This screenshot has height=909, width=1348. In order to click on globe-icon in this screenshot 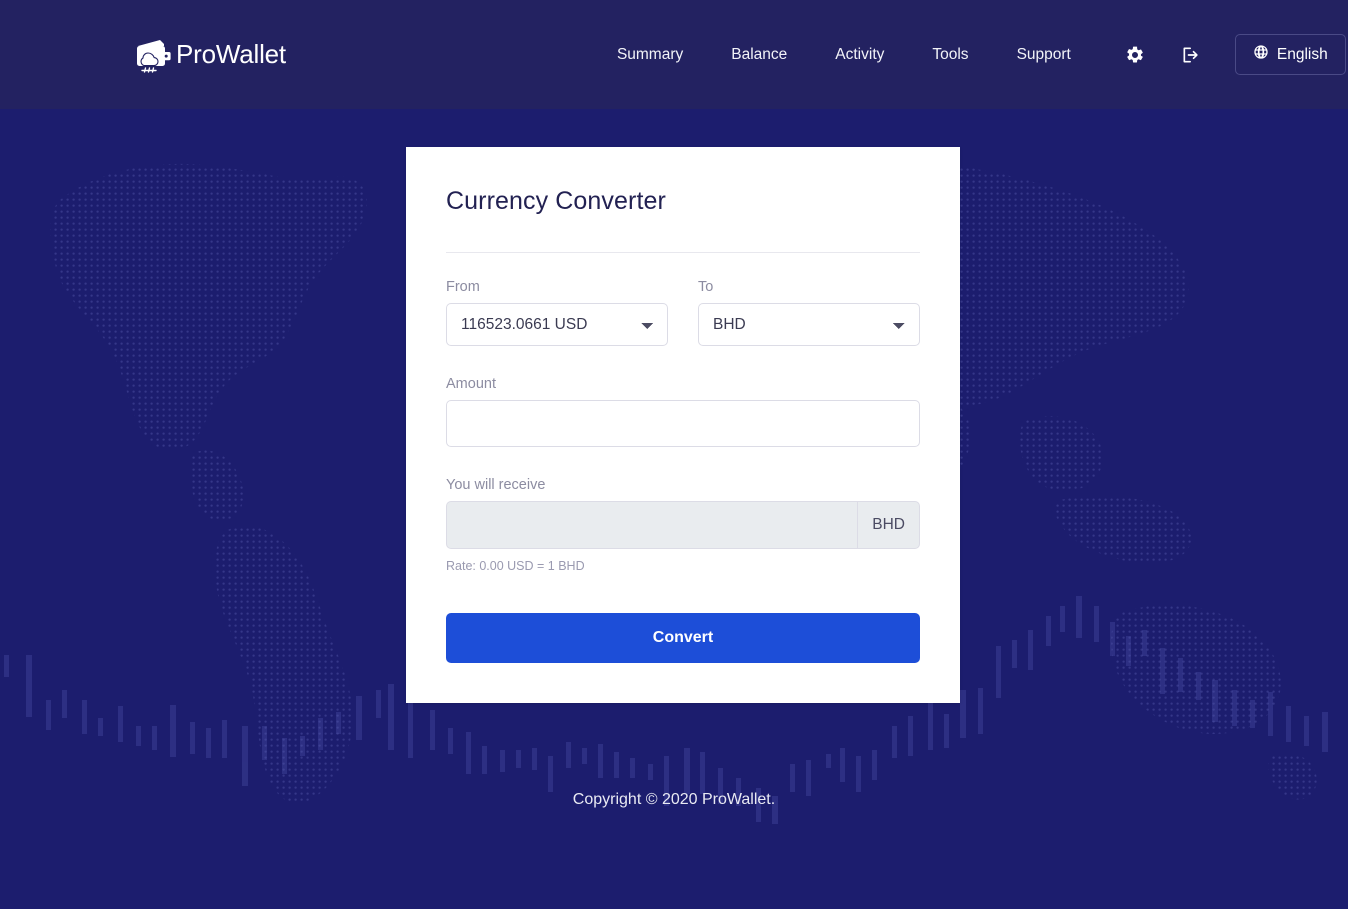, I will do `click(1261, 54)`.